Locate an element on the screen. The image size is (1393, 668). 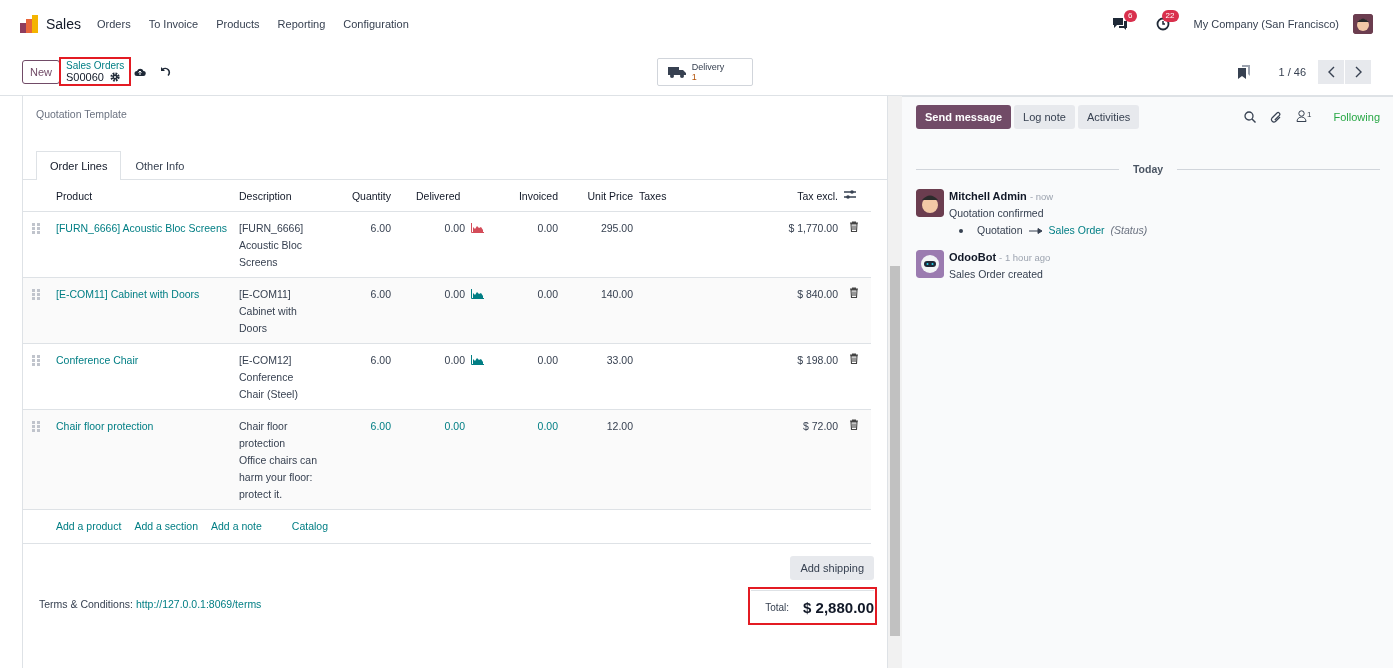
notification-badge: 22 is located at coordinates (1170, 16).